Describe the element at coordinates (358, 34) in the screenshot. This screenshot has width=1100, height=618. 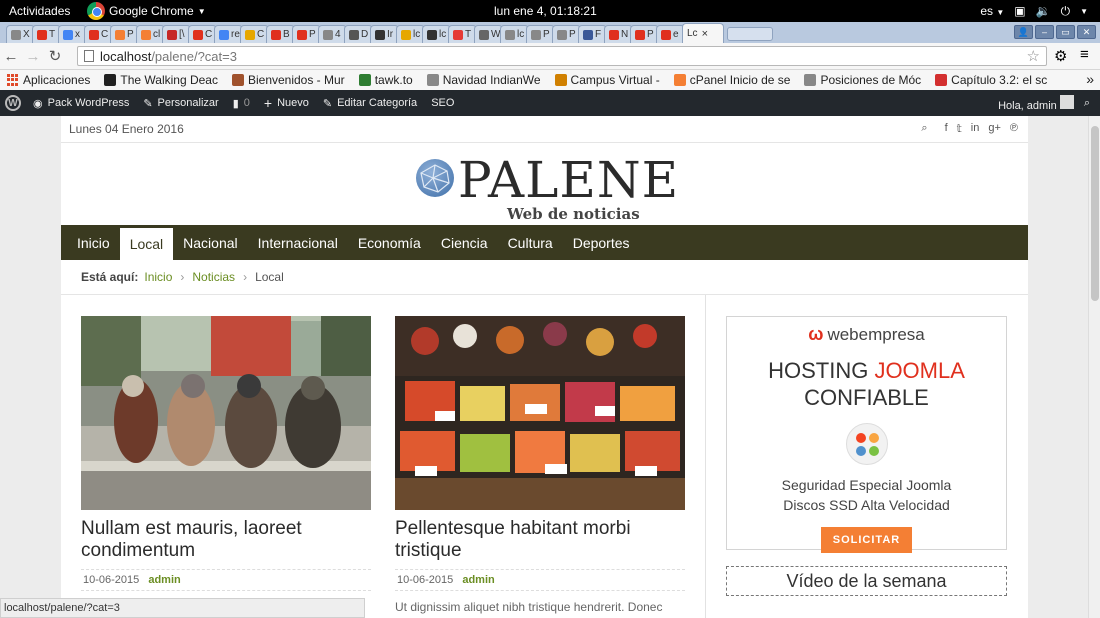
I see `browser-tab: D` at that location.